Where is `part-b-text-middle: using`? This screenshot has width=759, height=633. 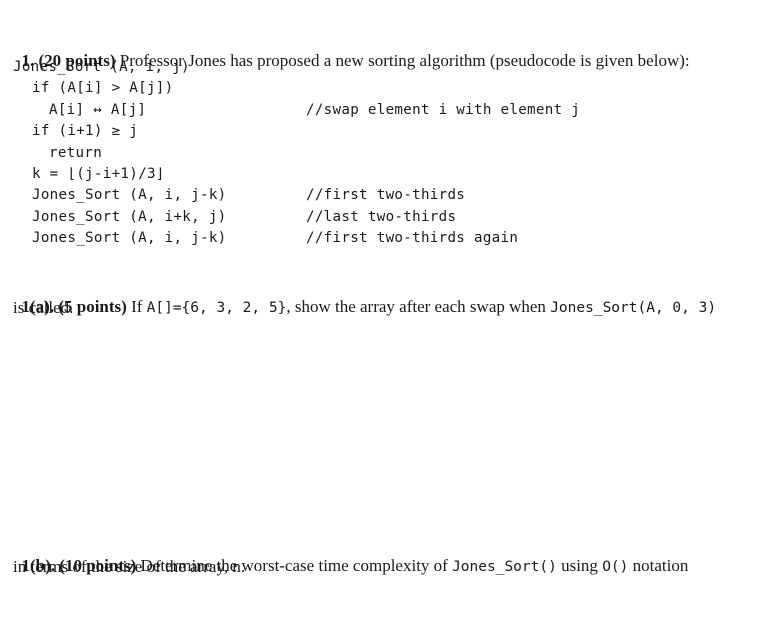
part-b-text-middle: using is located at coordinates (579, 565).